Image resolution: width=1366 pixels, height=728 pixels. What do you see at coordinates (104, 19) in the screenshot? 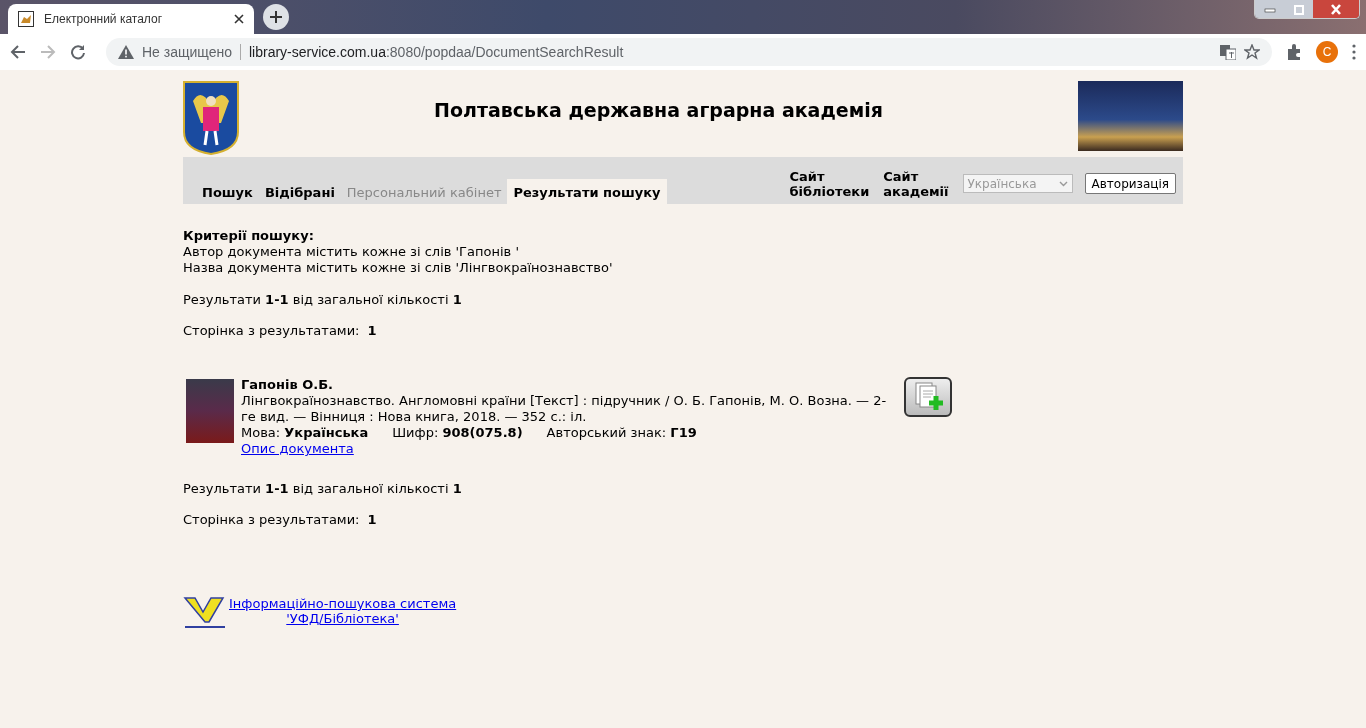
I see `tab-title: Електронний каталог` at bounding box center [104, 19].